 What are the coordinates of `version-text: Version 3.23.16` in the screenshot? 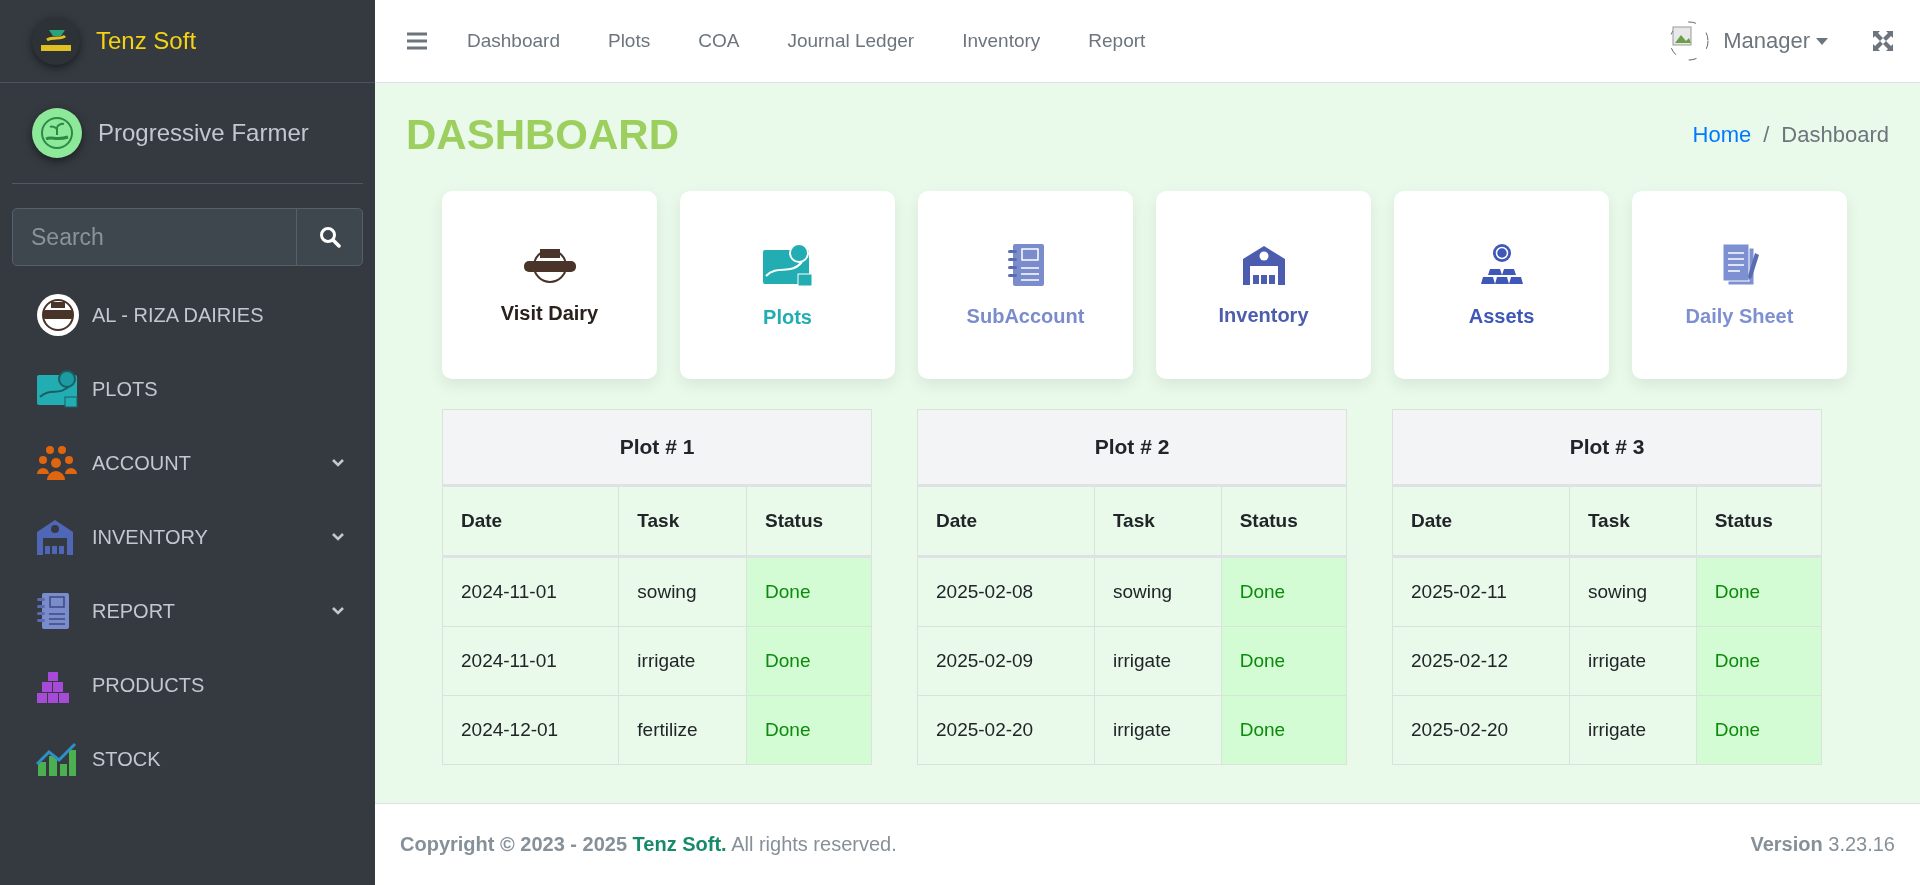 It's located at (1822, 844).